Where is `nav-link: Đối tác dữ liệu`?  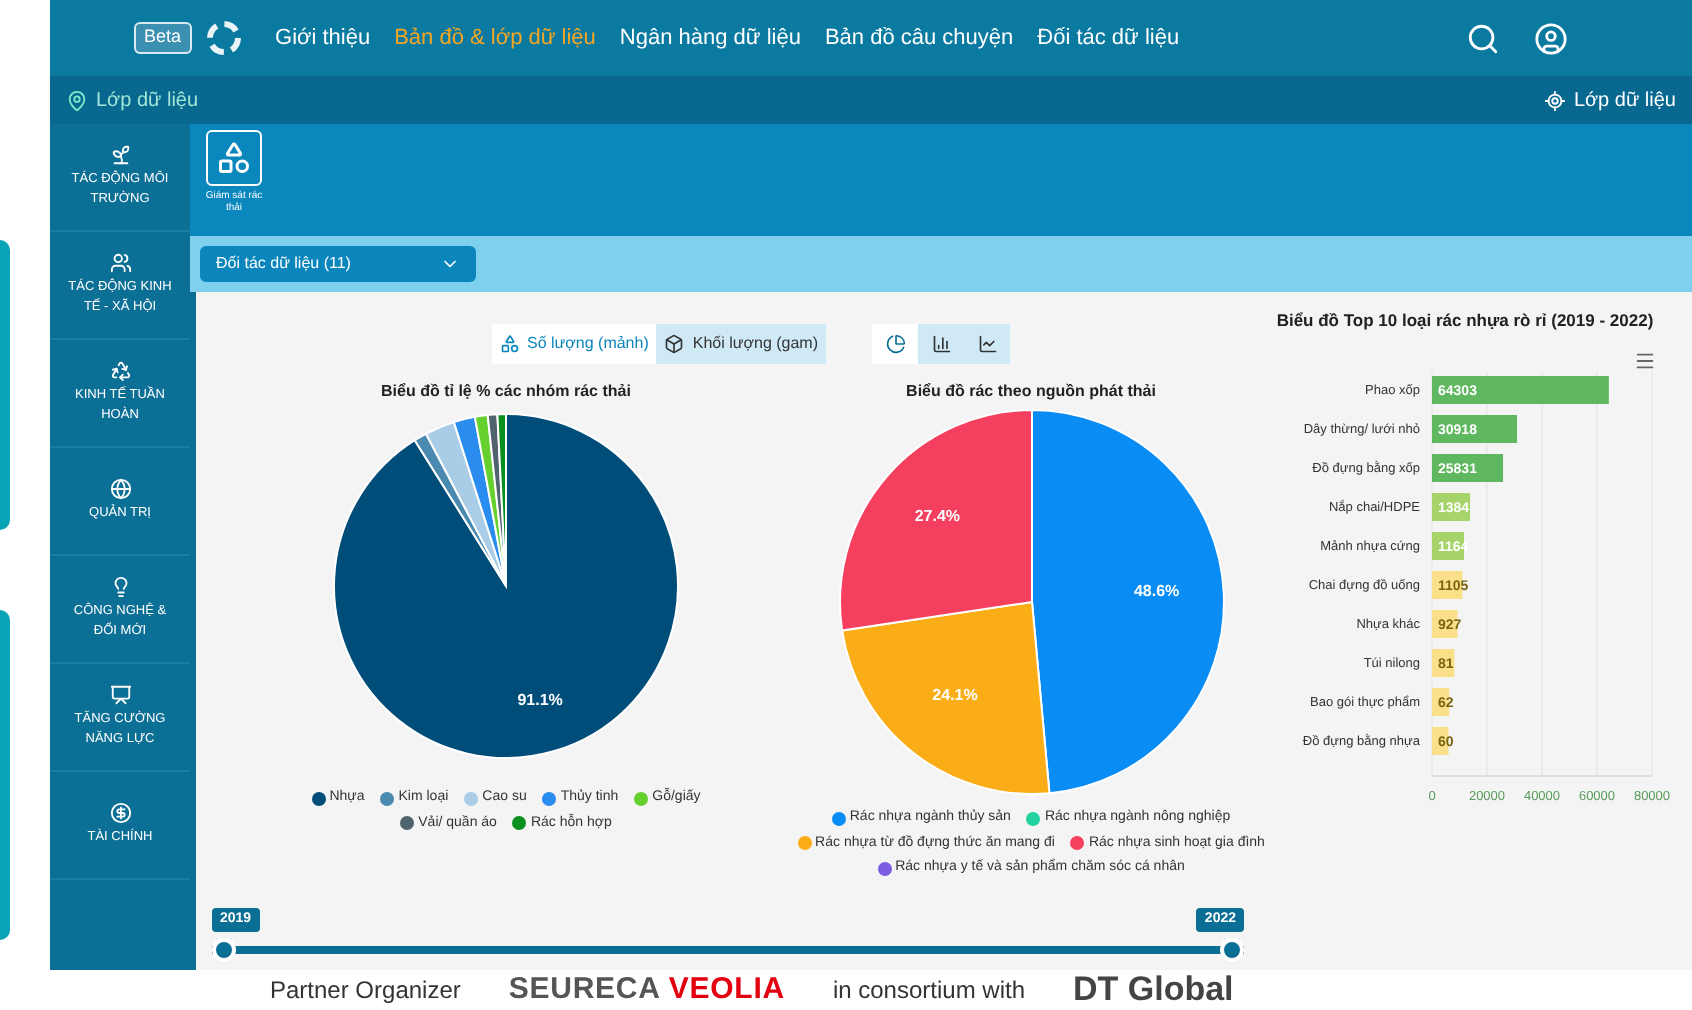 nav-link: Đối tác dữ liệu is located at coordinates (1108, 38).